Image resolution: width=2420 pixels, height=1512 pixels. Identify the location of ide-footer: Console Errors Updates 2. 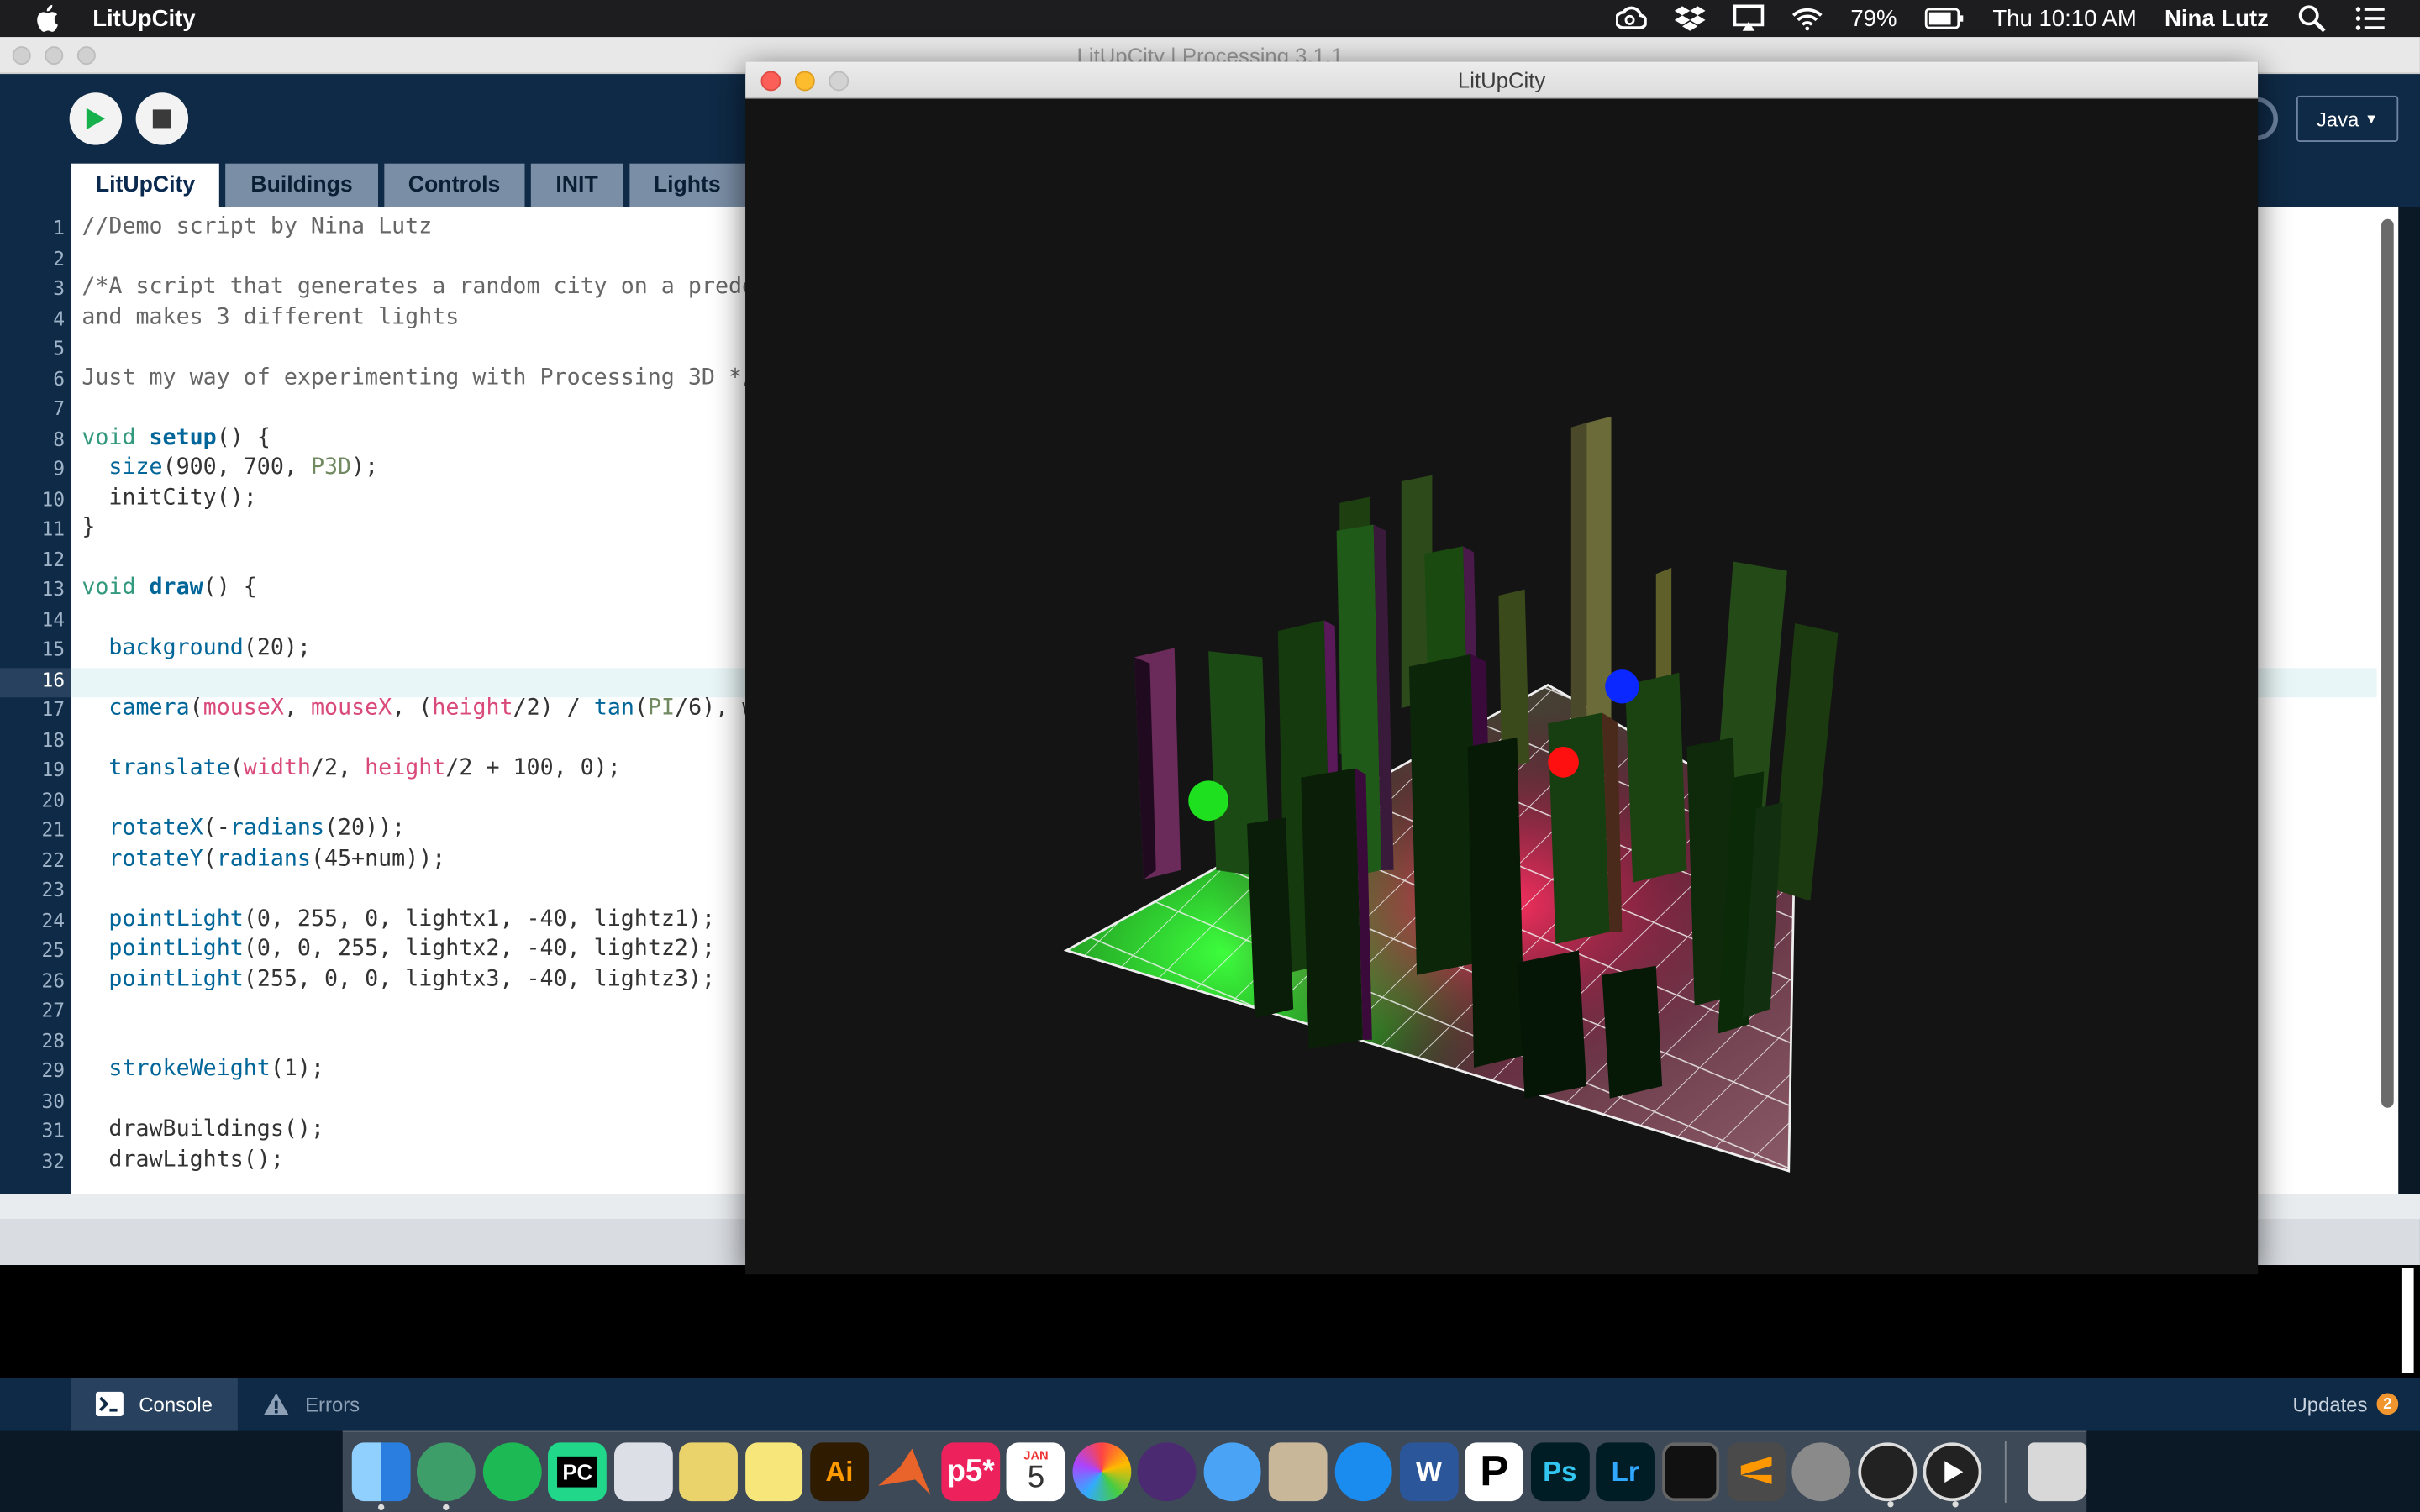
(1210, 1404).